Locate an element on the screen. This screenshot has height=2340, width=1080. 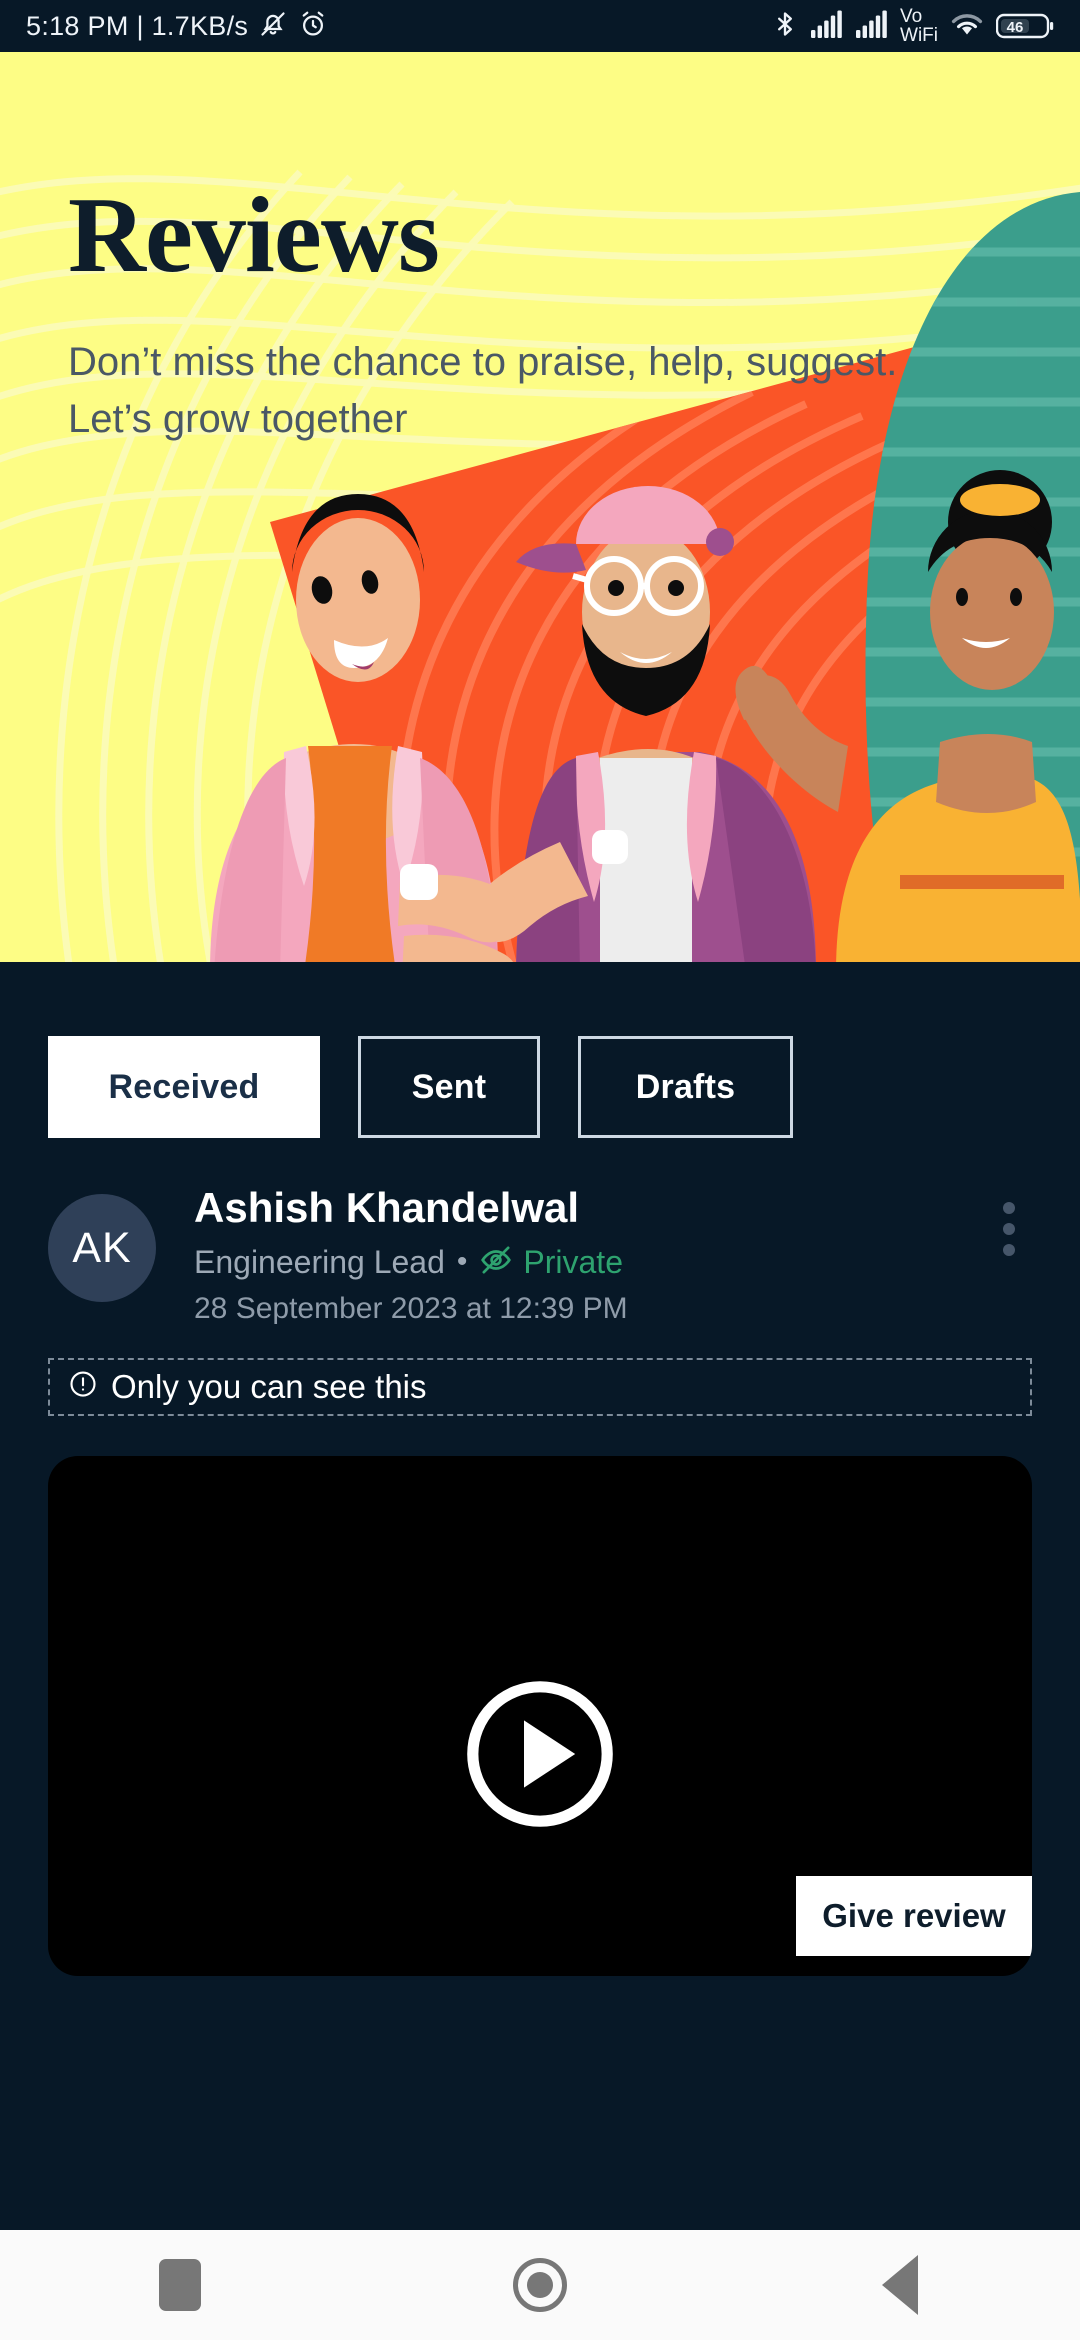
tab-received: Received is located at coordinates (184, 1087).